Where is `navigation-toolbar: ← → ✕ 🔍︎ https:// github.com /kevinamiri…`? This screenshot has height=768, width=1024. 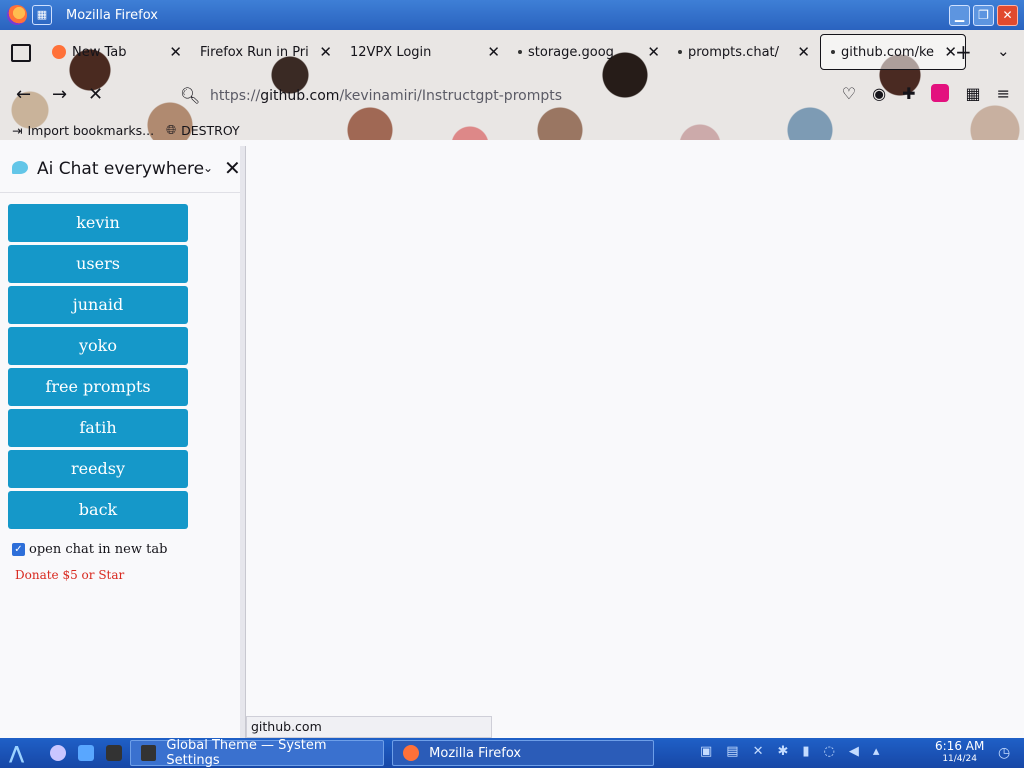
navigation-toolbar: ← → ✕ 🔍︎ https:// github.com /kevinamiri… is located at coordinates (512, 96).